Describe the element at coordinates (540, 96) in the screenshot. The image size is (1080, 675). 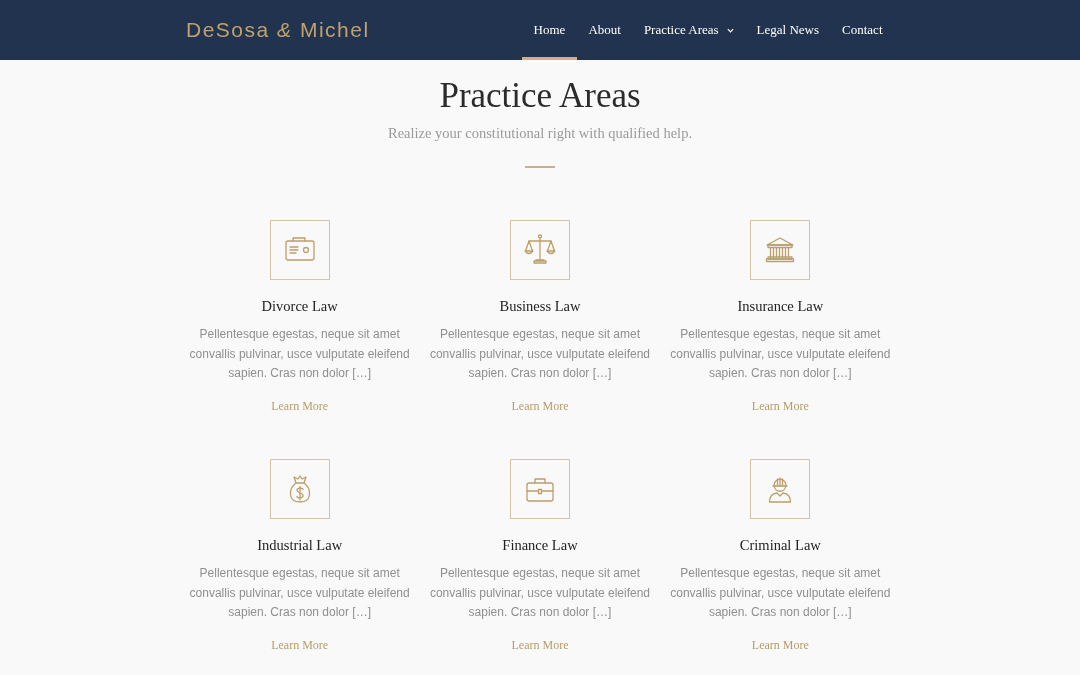
I see `section-title: Practice Areas` at that location.